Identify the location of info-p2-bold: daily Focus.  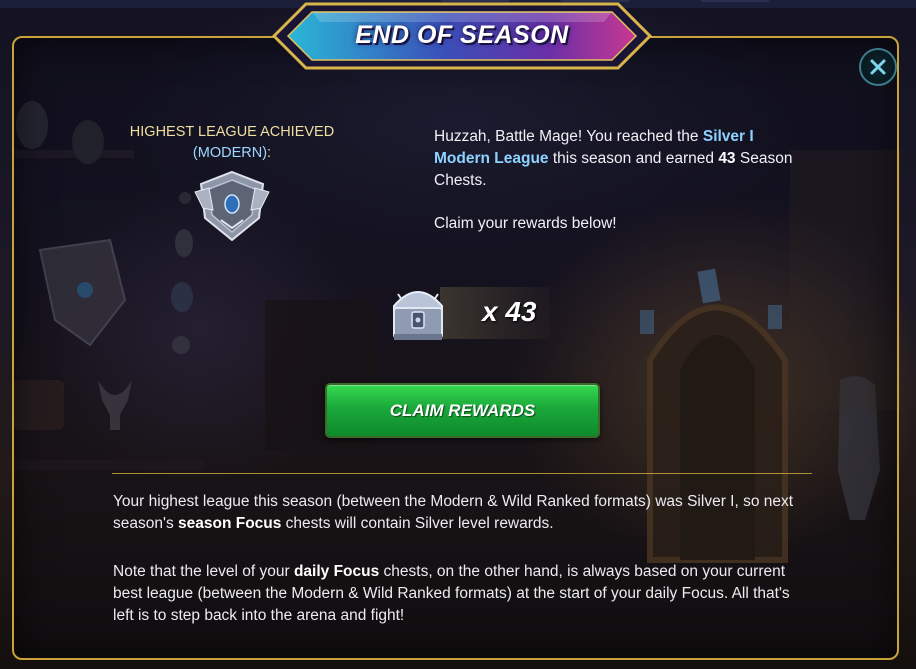
(336, 571).